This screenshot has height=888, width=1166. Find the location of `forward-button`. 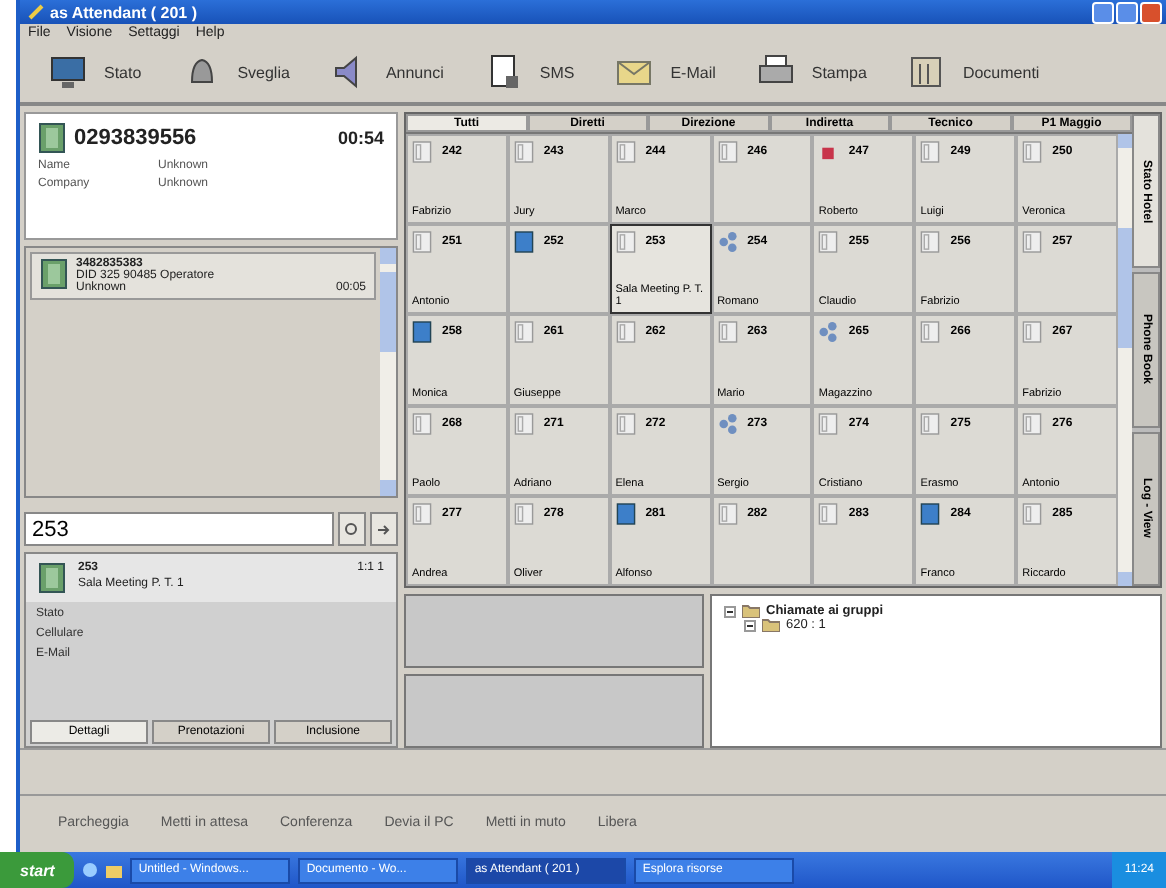

forward-button is located at coordinates (384, 529).